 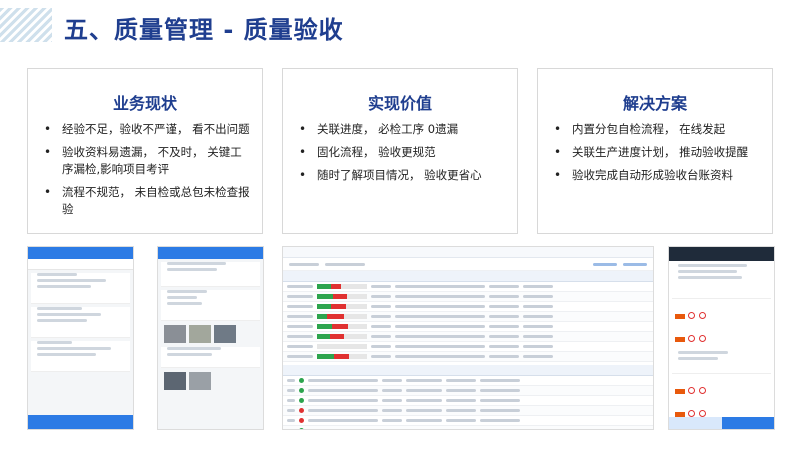 I want to click on workbench-toolbar, so click(x=468, y=252).